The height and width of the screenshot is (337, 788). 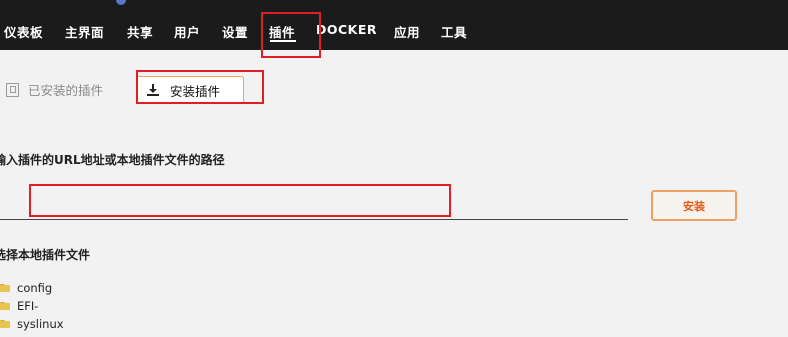 I want to click on tab-installed-plugins: 已安装的插件, so click(x=66, y=89).